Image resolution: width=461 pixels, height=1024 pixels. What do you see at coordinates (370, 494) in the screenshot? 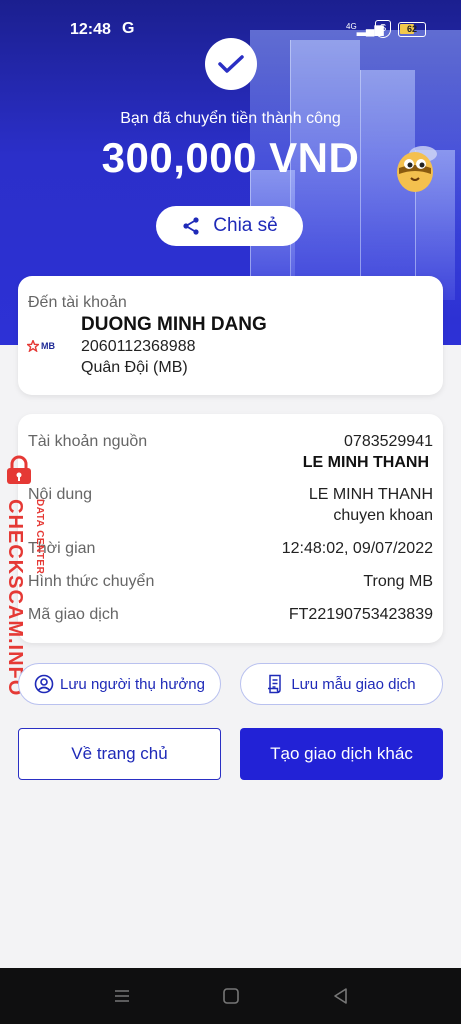
I see `content-value: LE MINH THANH` at bounding box center [370, 494].